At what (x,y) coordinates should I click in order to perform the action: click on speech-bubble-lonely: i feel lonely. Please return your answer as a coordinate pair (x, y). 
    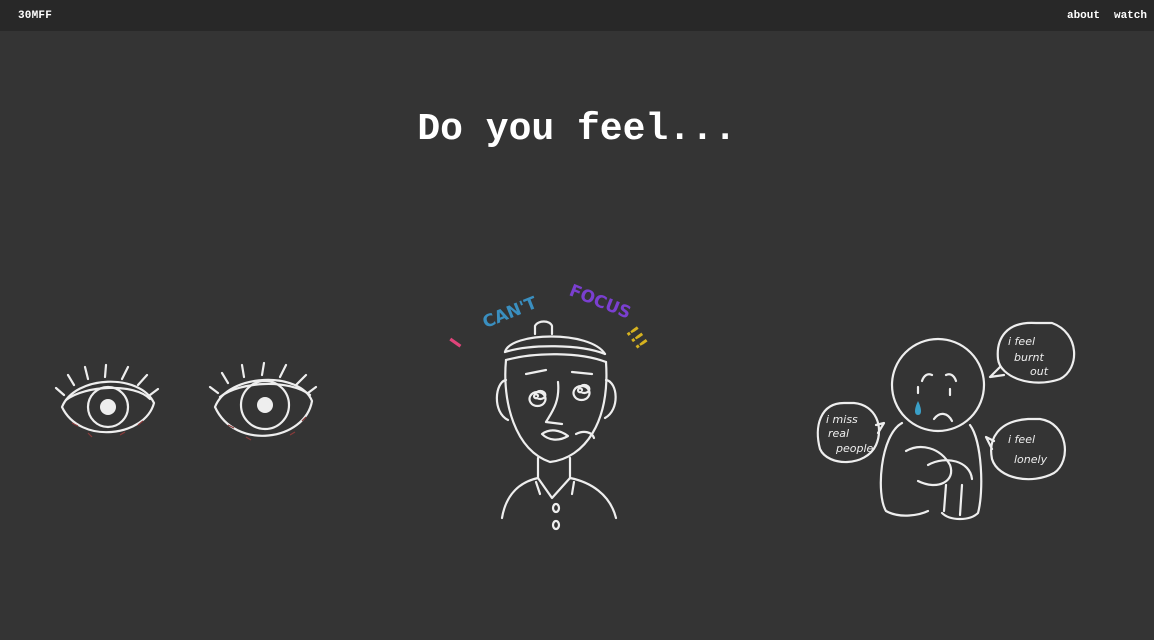
    Looking at the image, I should click on (1025, 449).